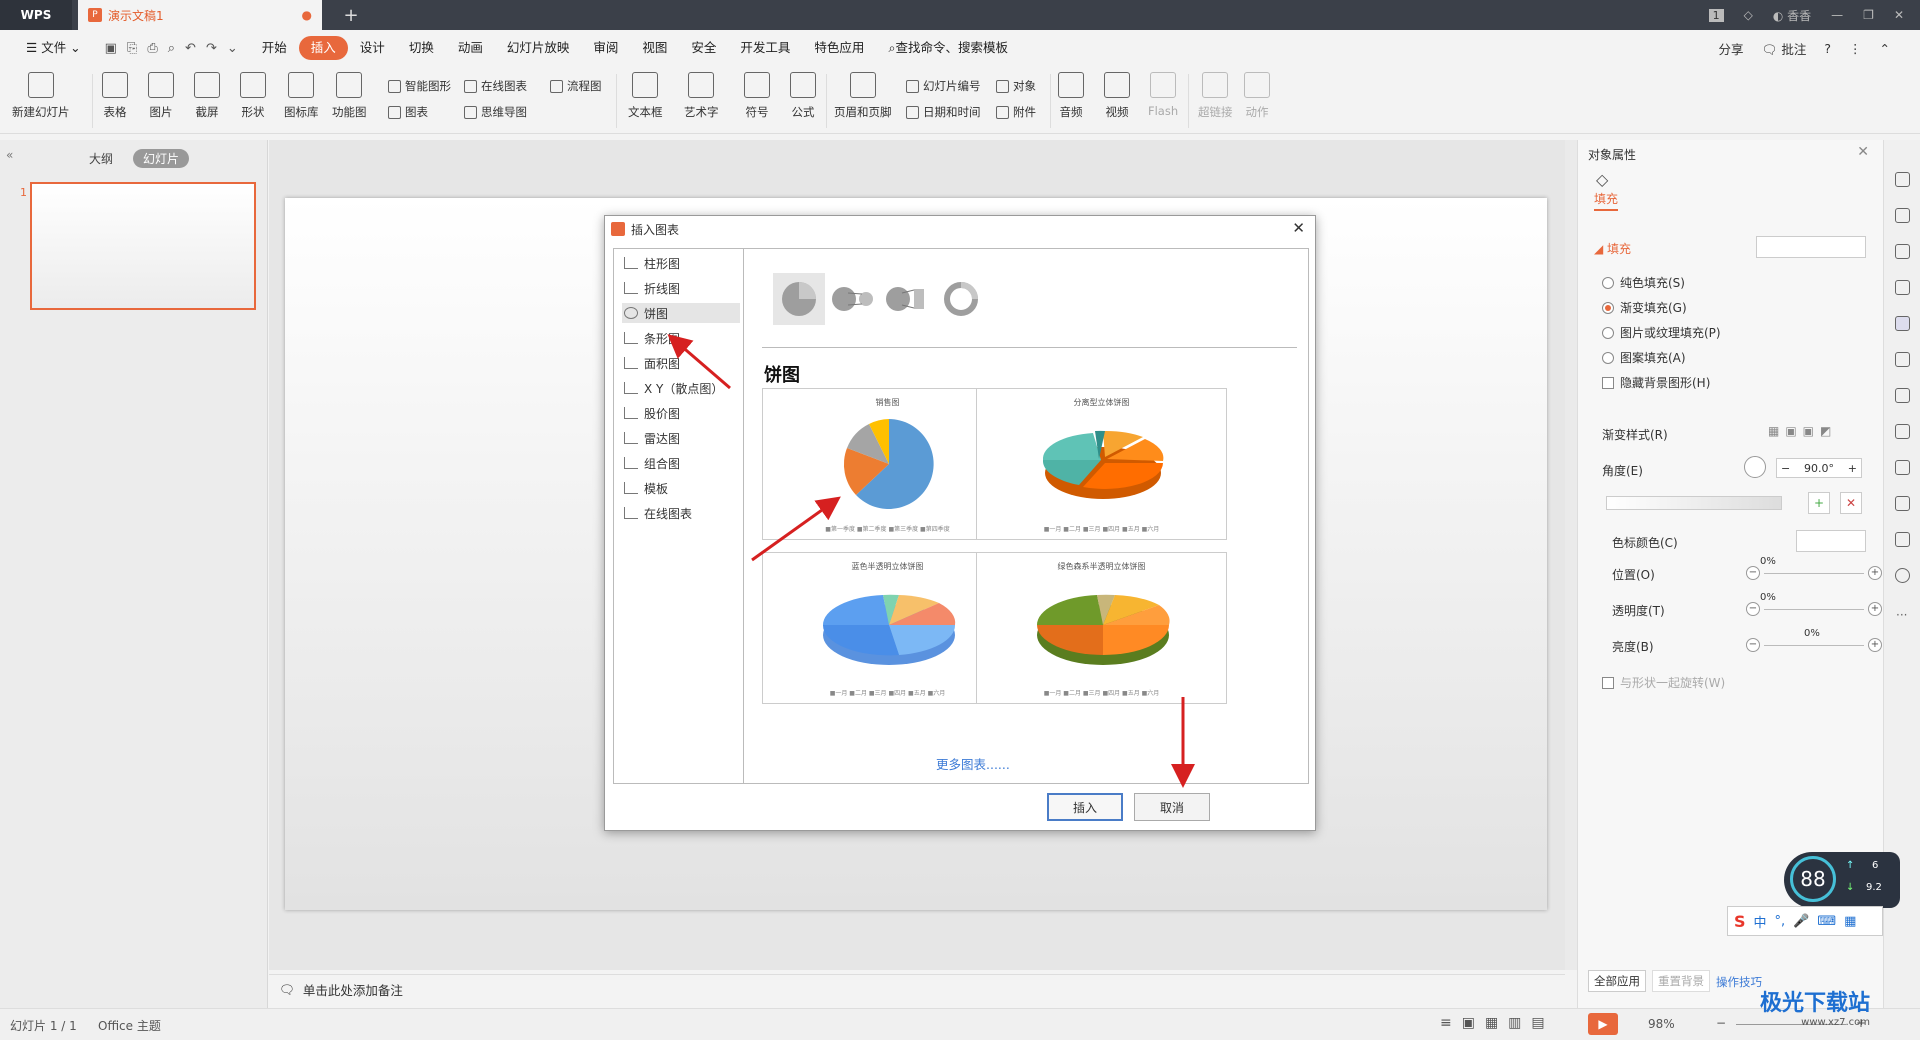 The width and height of the screenshot is (1920, 1040). I want to click on file-menu: ☰ 文件 ⌄, so click(53, 48).